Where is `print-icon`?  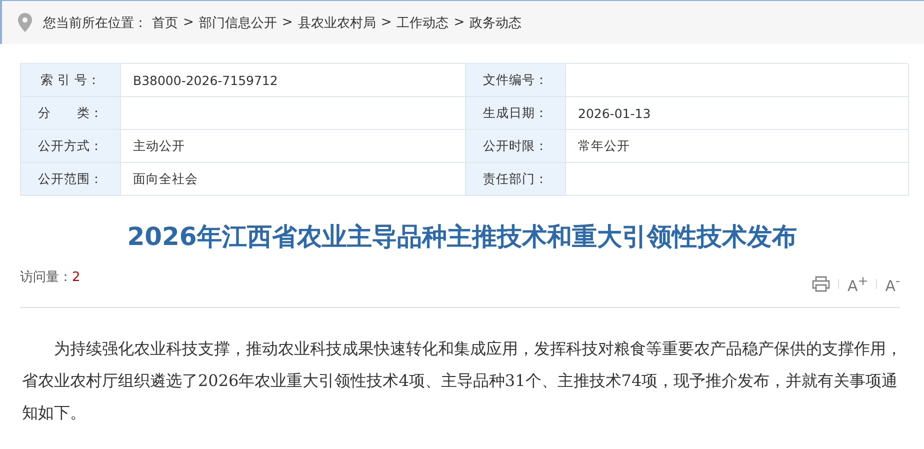 print-icon is located at coordinates (821, 284).